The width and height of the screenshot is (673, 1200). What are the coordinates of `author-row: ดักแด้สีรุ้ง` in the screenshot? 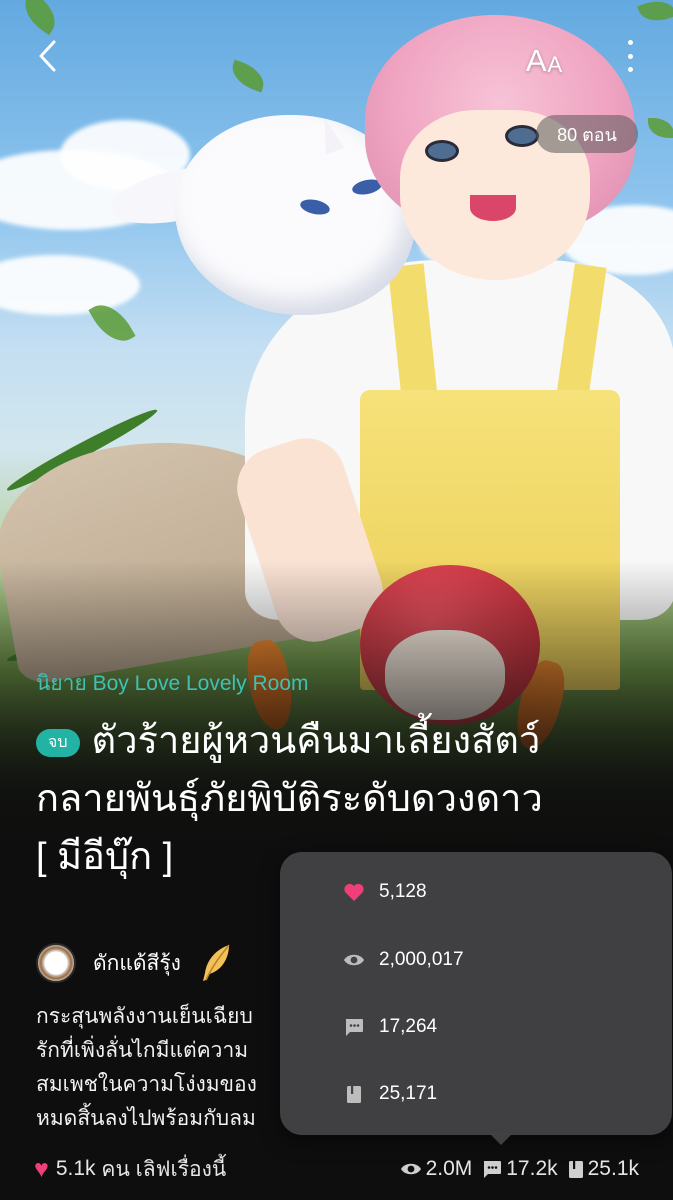 It's located at (134, 963).